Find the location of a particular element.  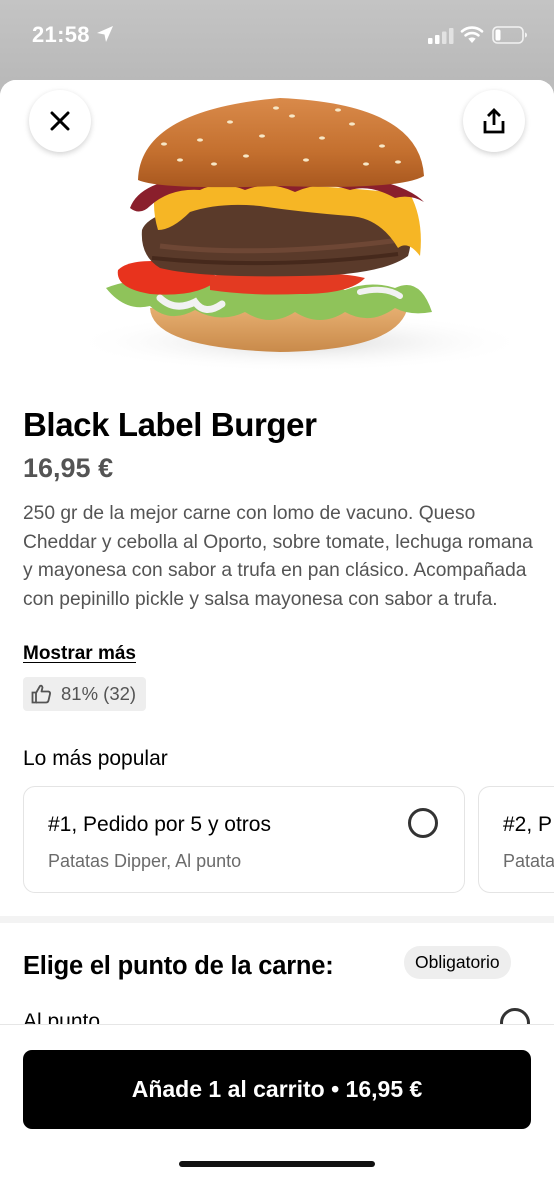

choice-title: Elige el punto de la carne: is located at coordinates (178, 966).